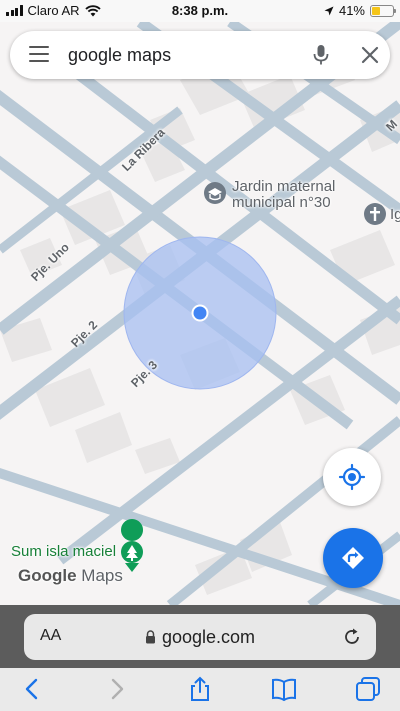  I want to click on battery-fill, so click(376, 10).